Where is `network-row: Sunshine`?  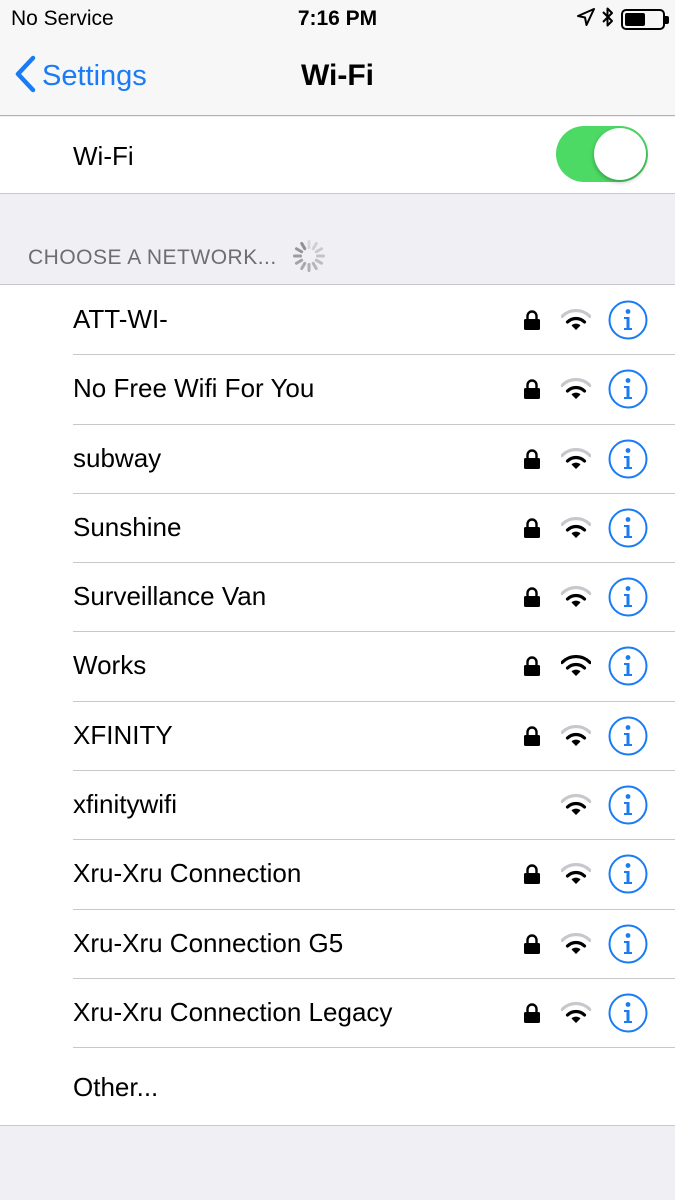 network-row: Sunshine is located at coordinates (337, 527).